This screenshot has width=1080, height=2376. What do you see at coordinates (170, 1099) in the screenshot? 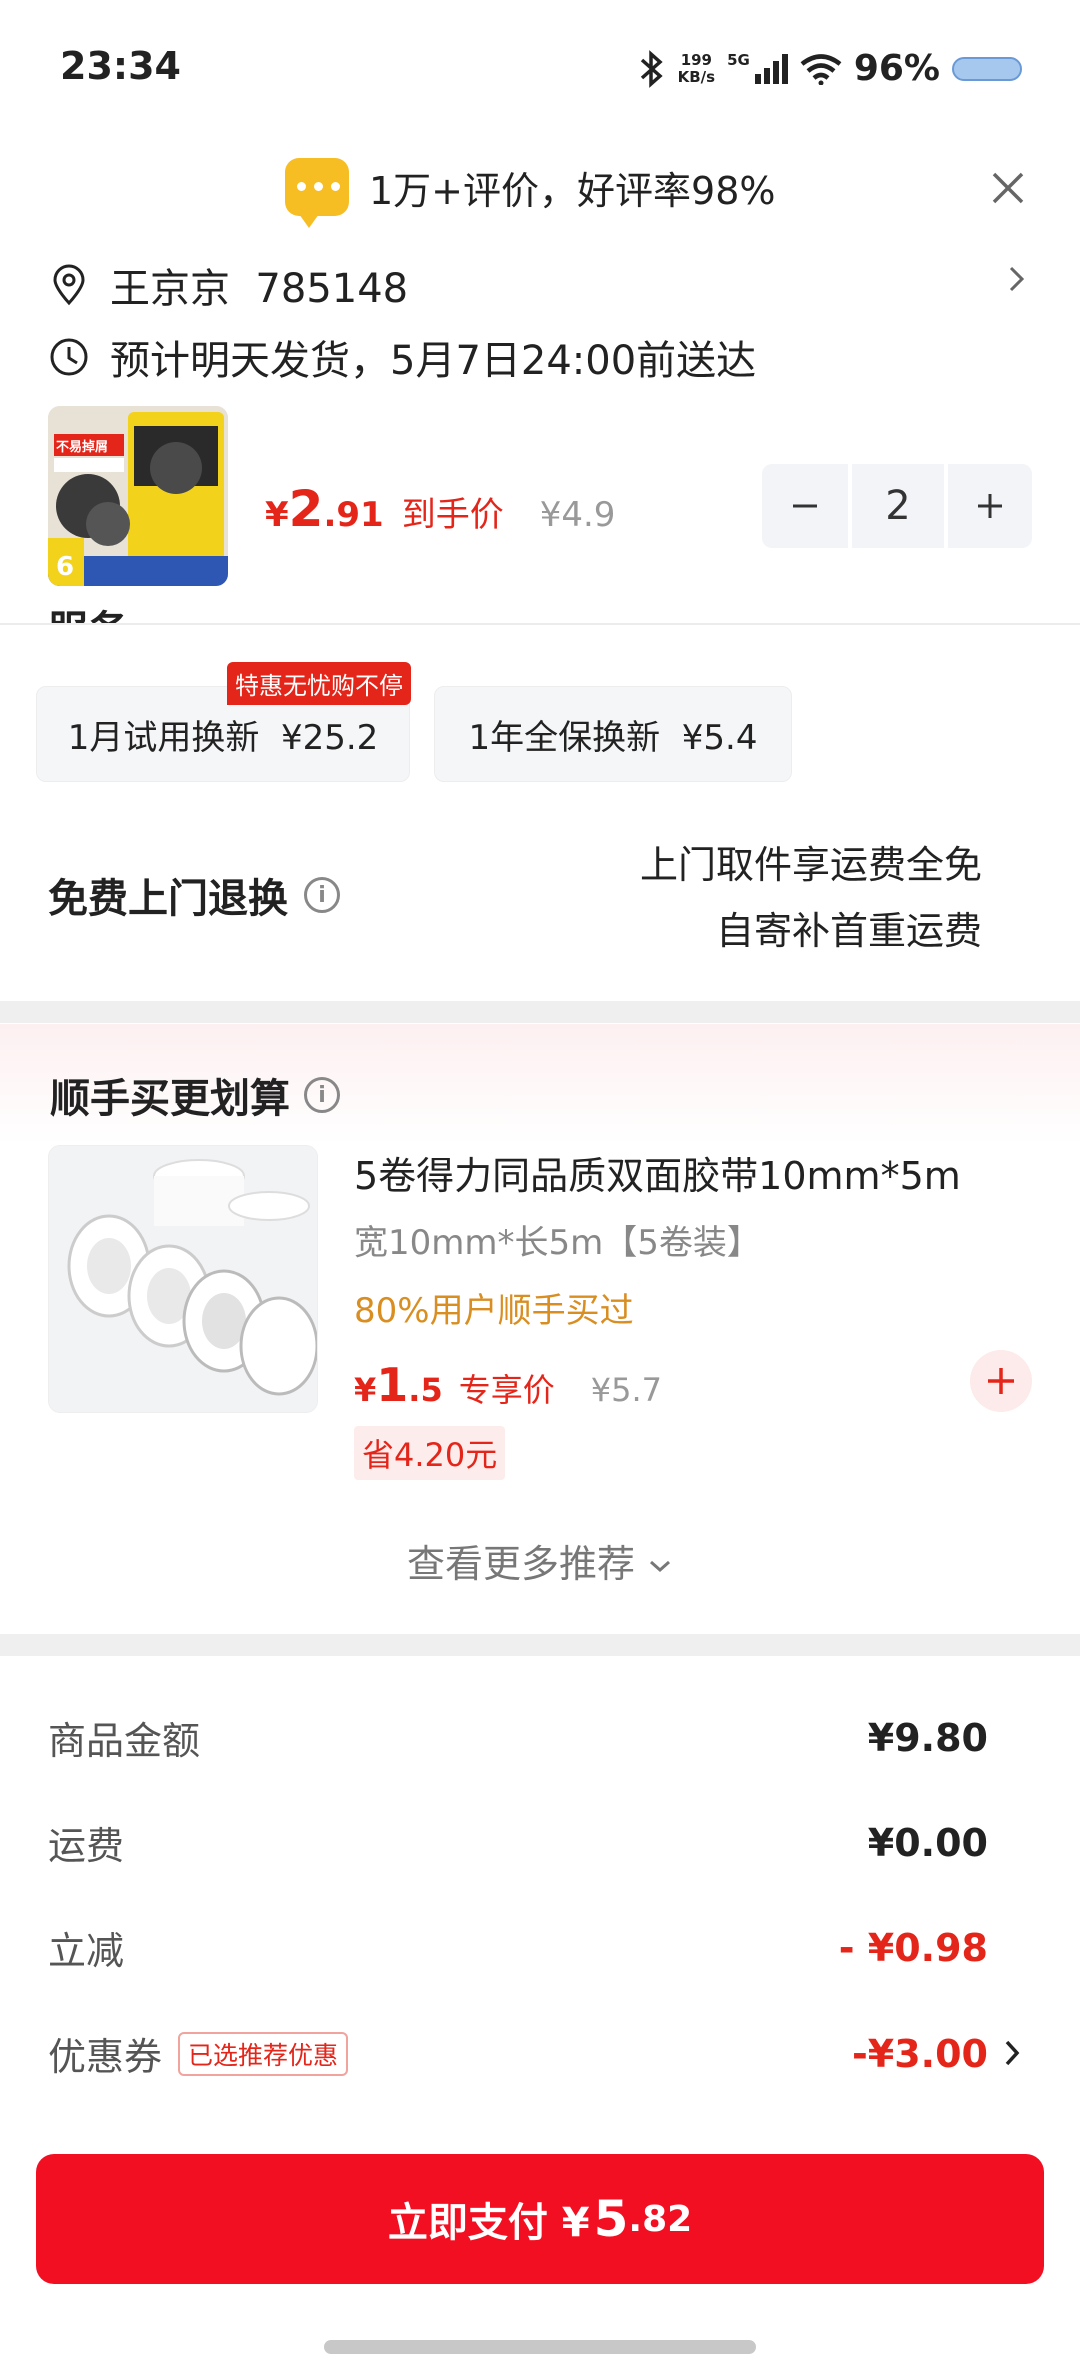
I see `recommend-title-text: 顺手买更划算` at bounding box center [170, 1099].